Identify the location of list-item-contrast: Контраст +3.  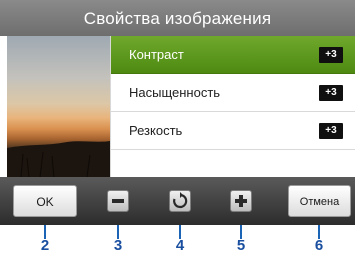
(233, 55).